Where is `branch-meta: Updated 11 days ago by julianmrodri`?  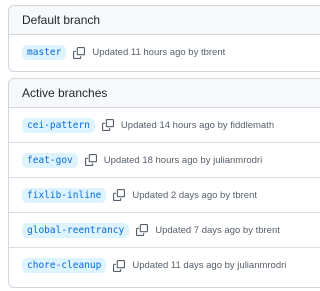 branch-meta: Updated 11 days ago by julianmrodri is located at coordinates (209, 265).